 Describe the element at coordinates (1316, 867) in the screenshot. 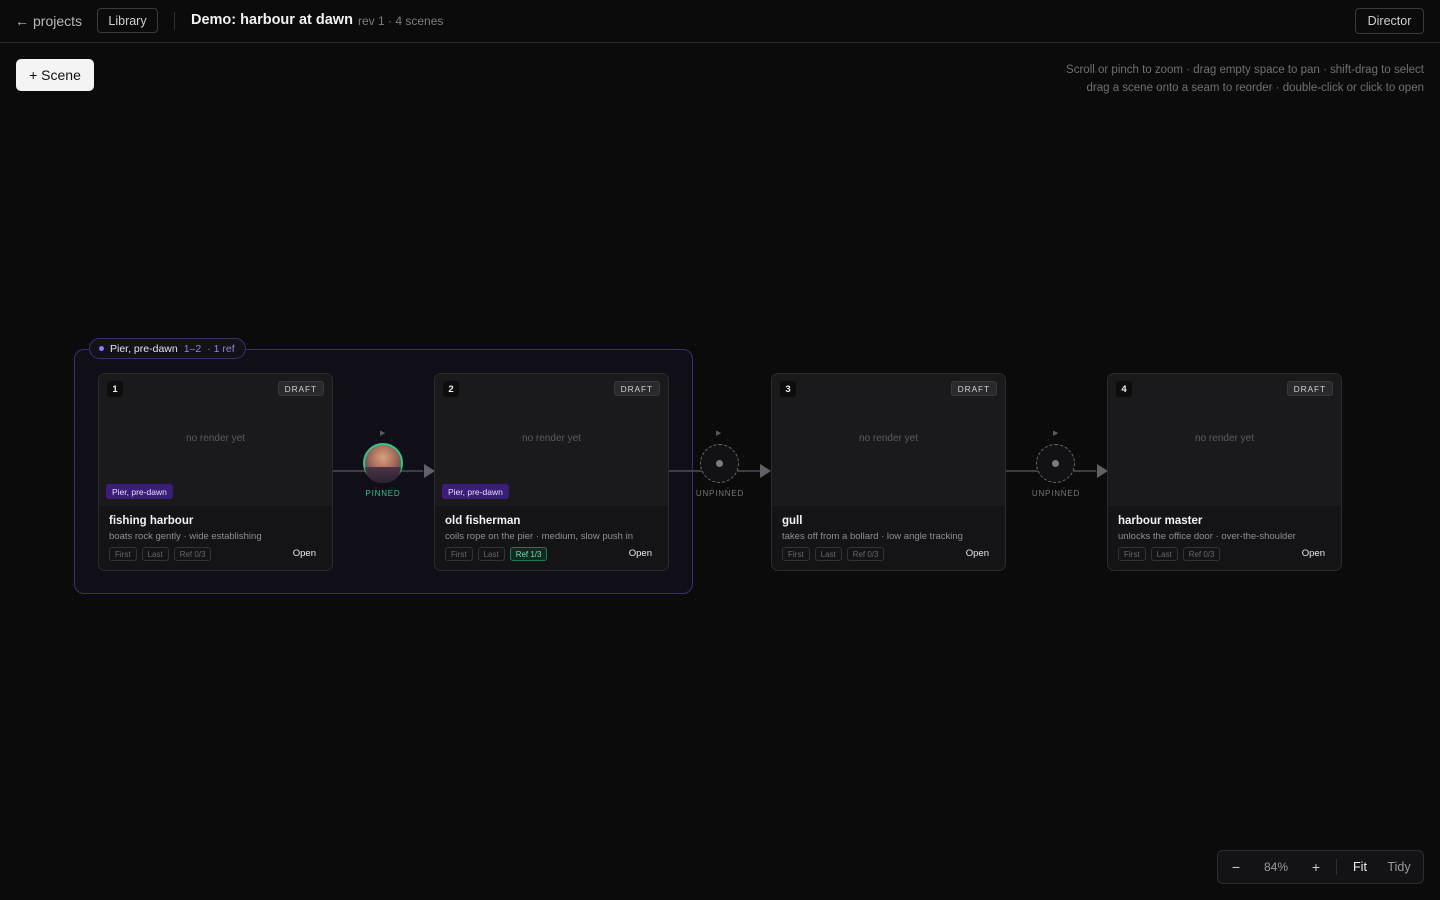

I see `zoom-in-button: +` at that location.